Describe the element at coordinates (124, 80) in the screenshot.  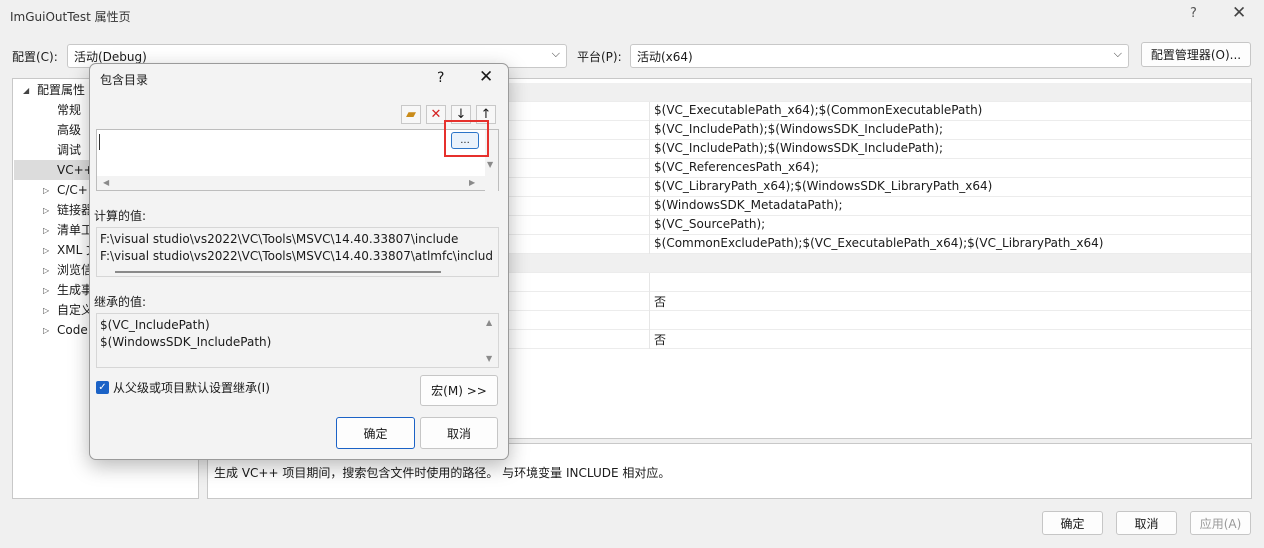
I see `dialog-title: 包含目录` at that location.